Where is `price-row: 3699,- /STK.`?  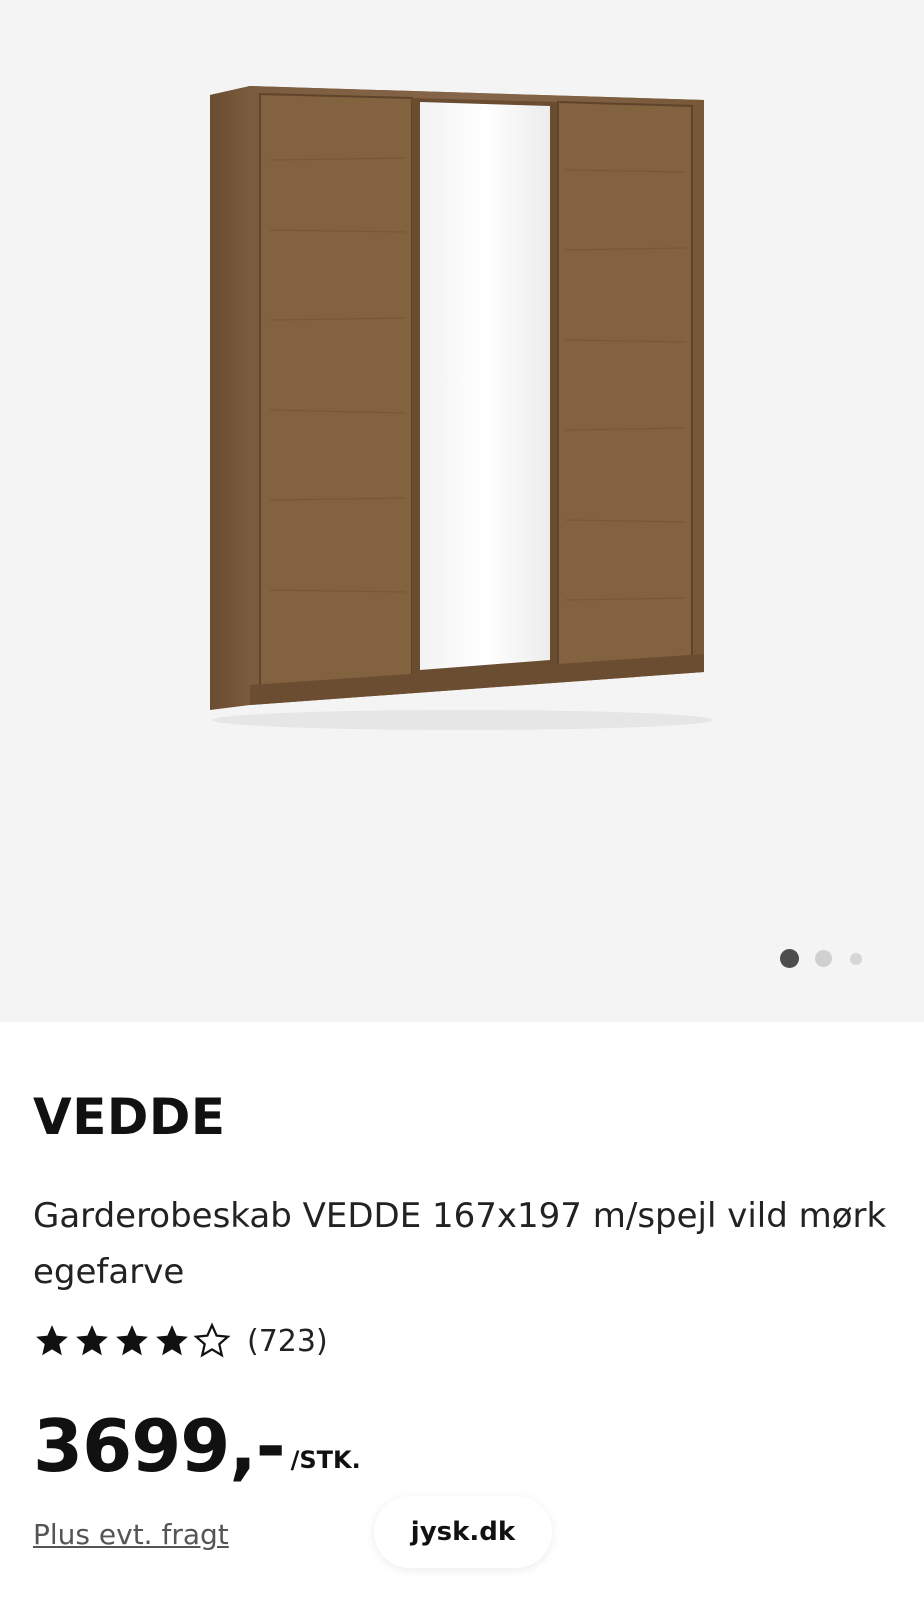 price-row: 3699,- /STK. is located at coordinates (197, 1446).